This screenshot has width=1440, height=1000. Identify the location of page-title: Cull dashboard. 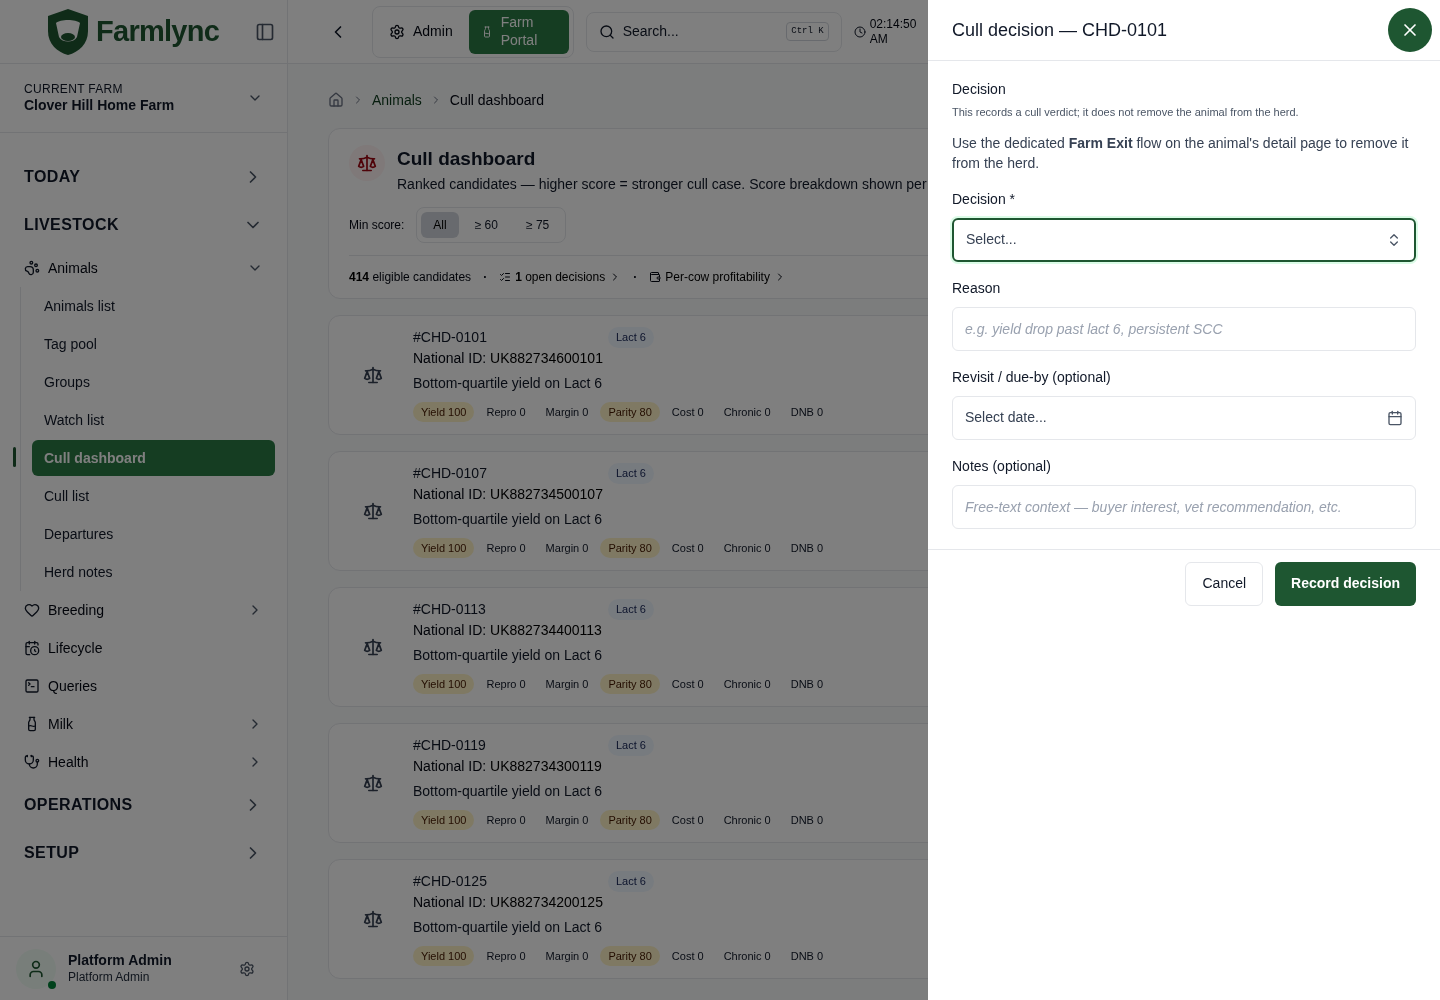
(467, 159).